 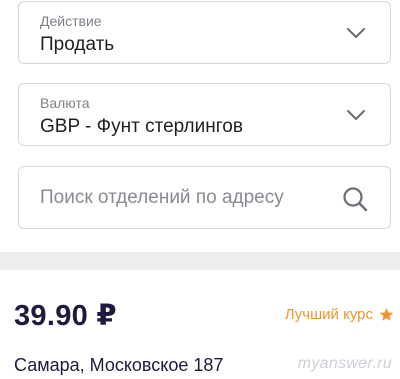 I want to click on watermark: myanswer.ru, so click(x=344, y=363).